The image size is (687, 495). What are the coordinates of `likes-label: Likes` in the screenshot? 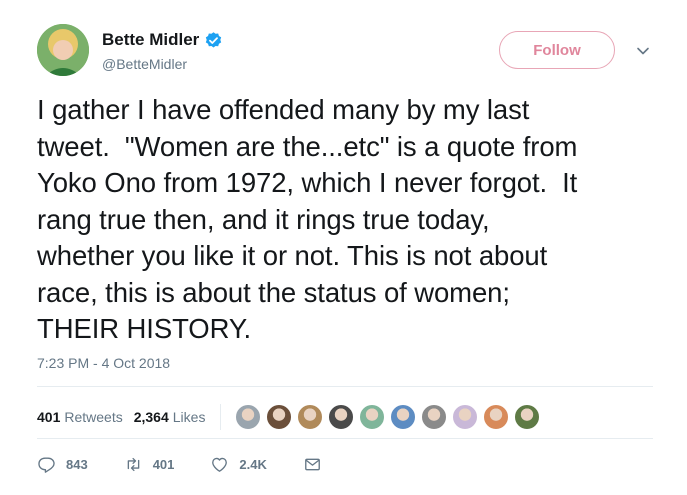 It's located at (189, 417).